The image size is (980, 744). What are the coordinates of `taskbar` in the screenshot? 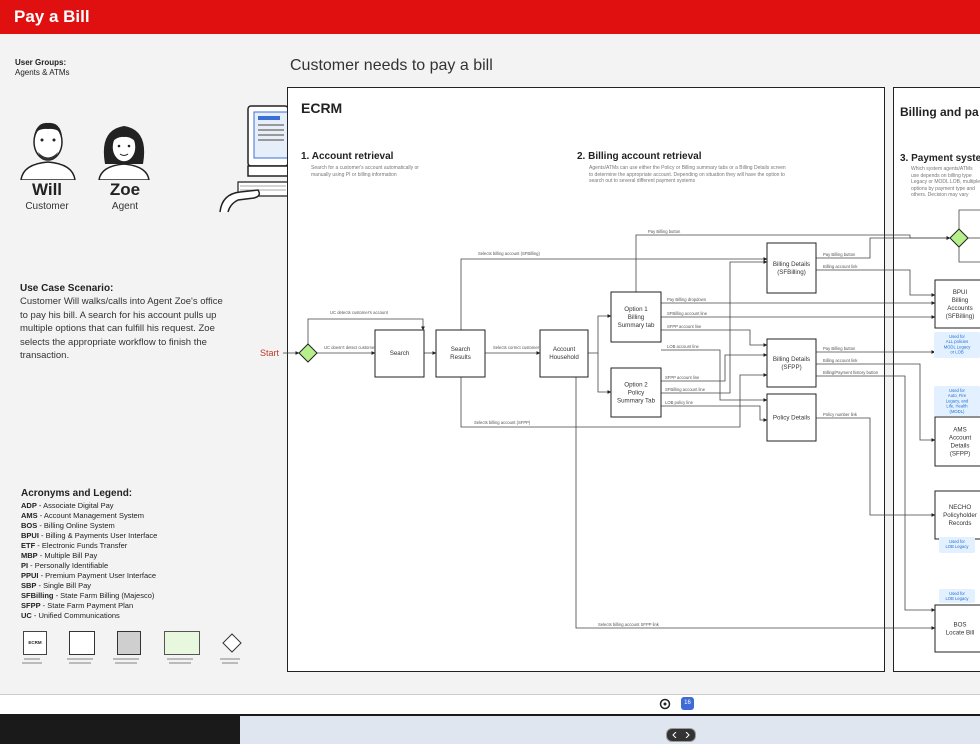 It's located at (490, 729).